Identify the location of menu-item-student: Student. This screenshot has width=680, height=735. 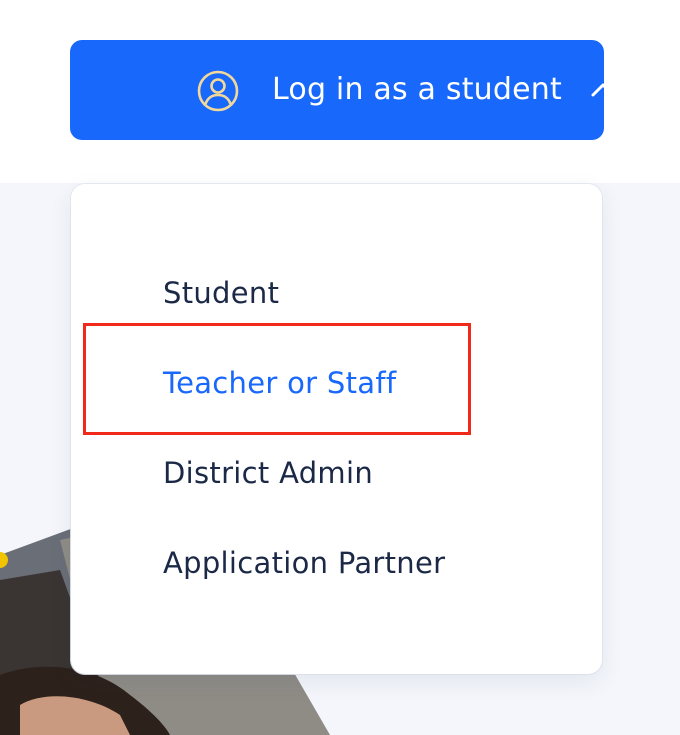
(221, 293).